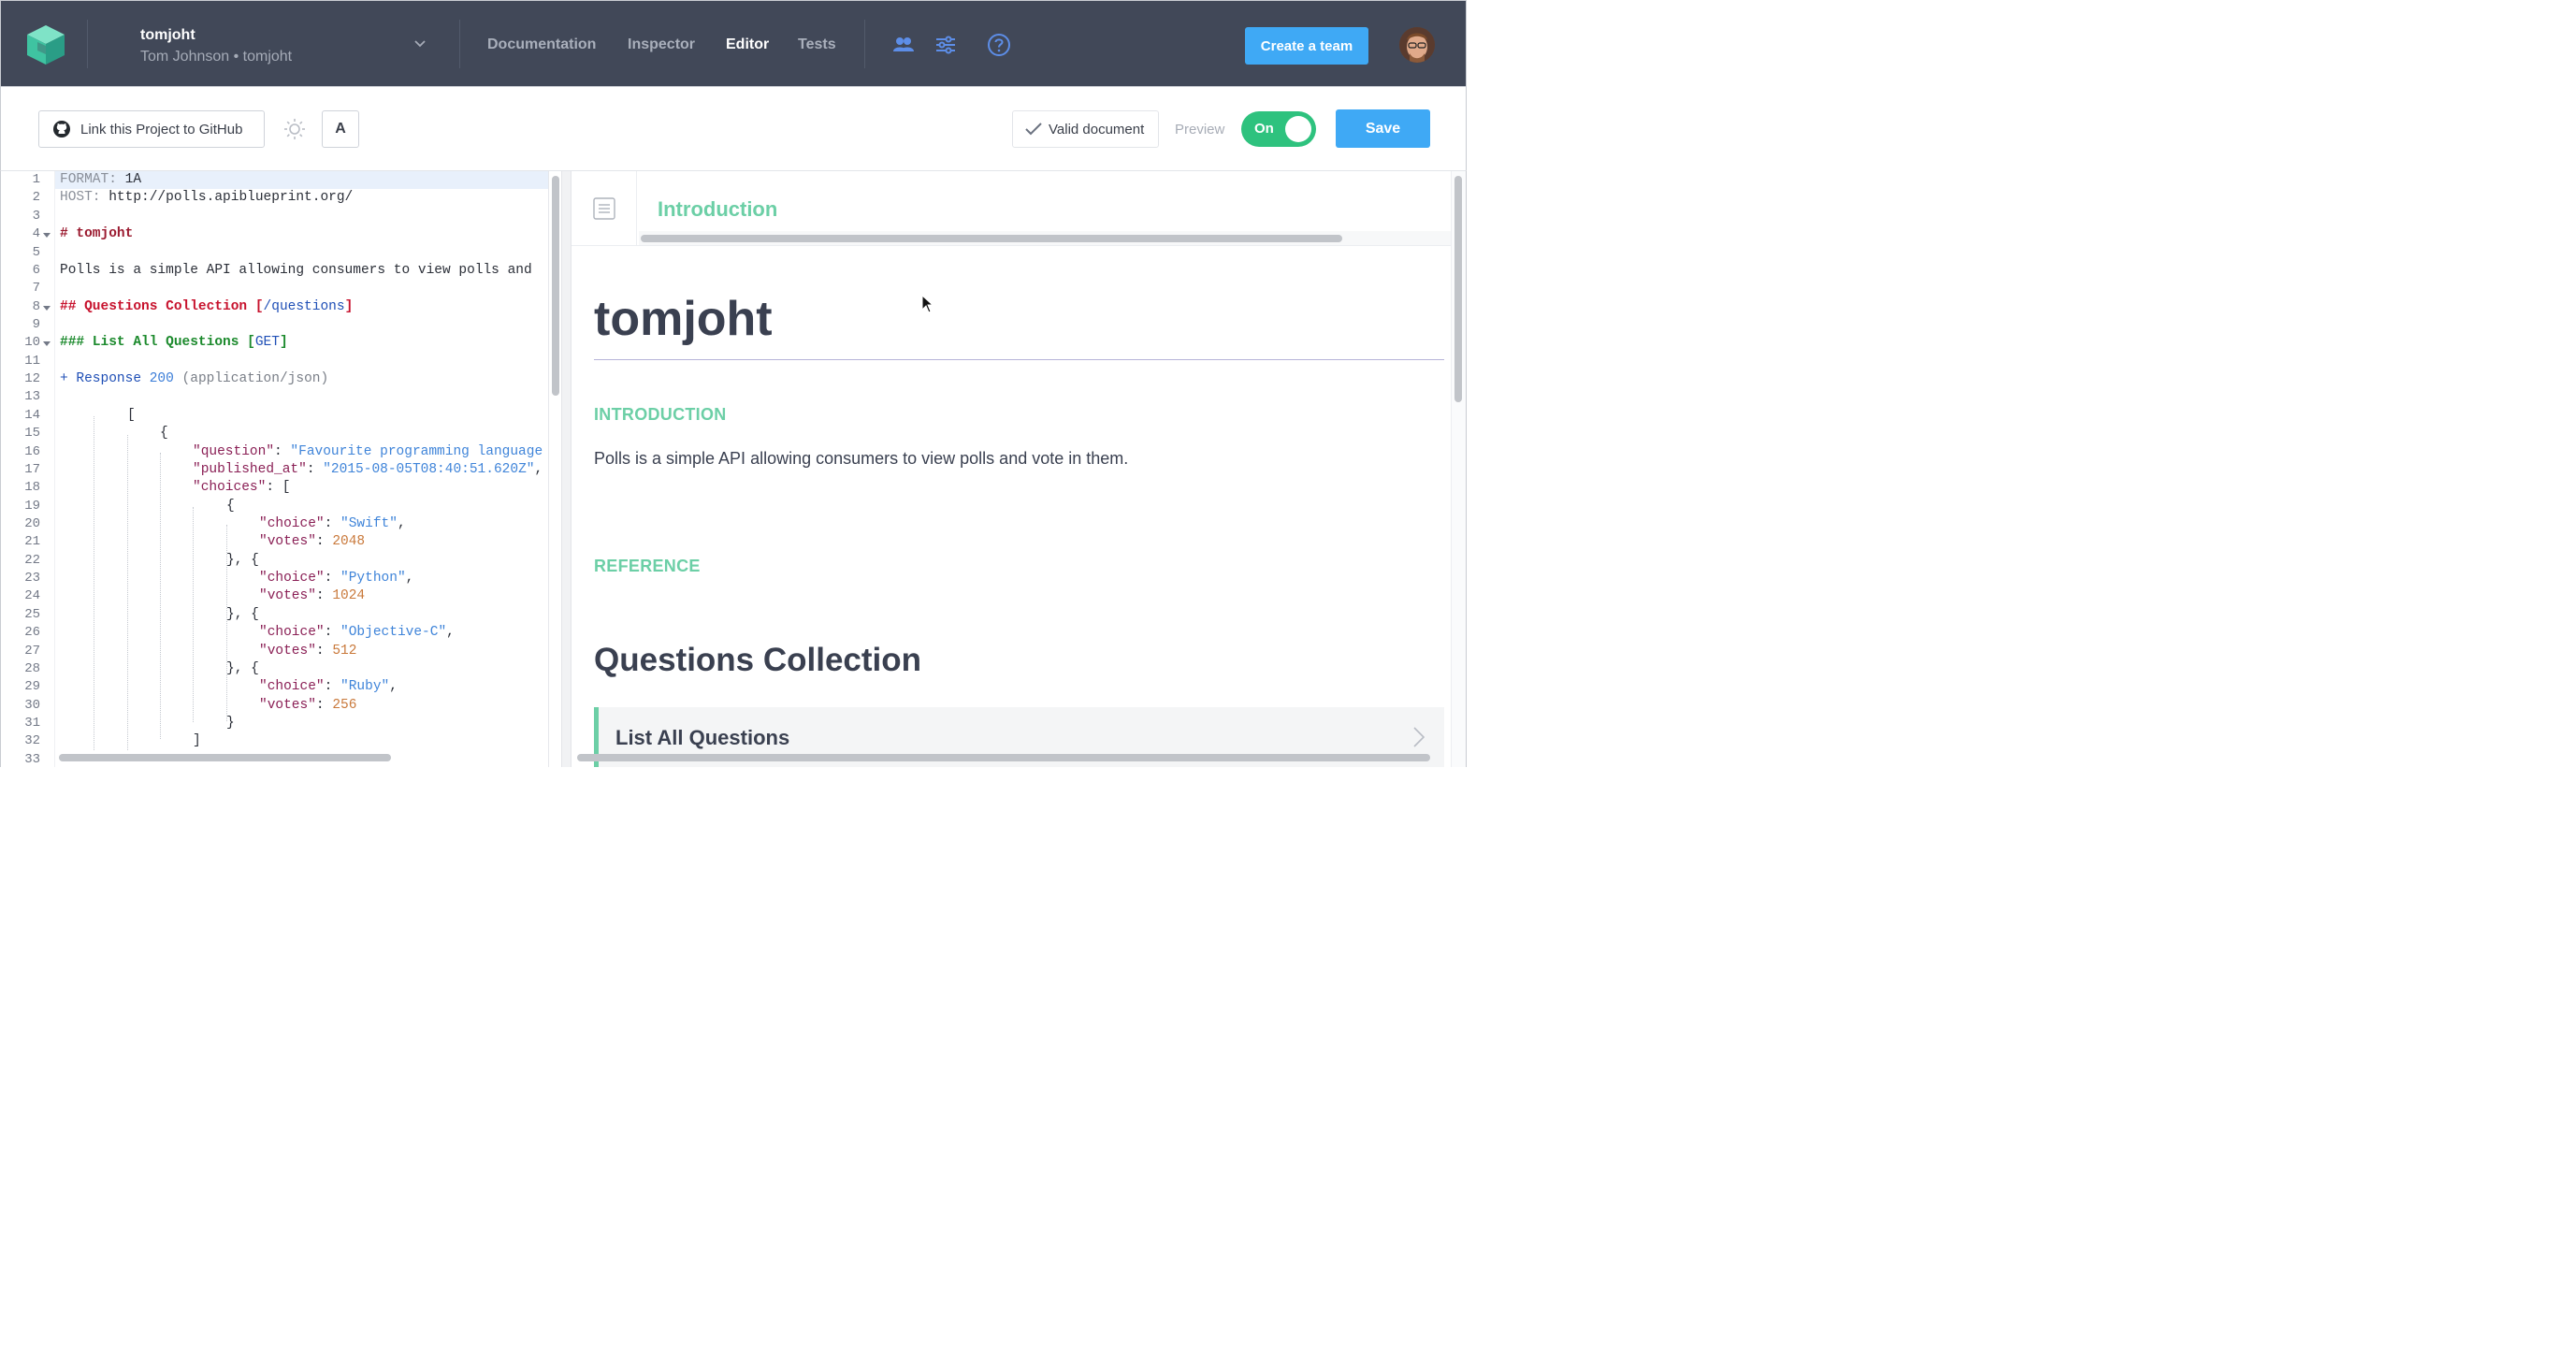 This screenshot has height=1347, width=2576. What do you see at coordinates (946, 45) in the screenshot?
I see `settings-sliders-icon` at bounding box center [946, 45].